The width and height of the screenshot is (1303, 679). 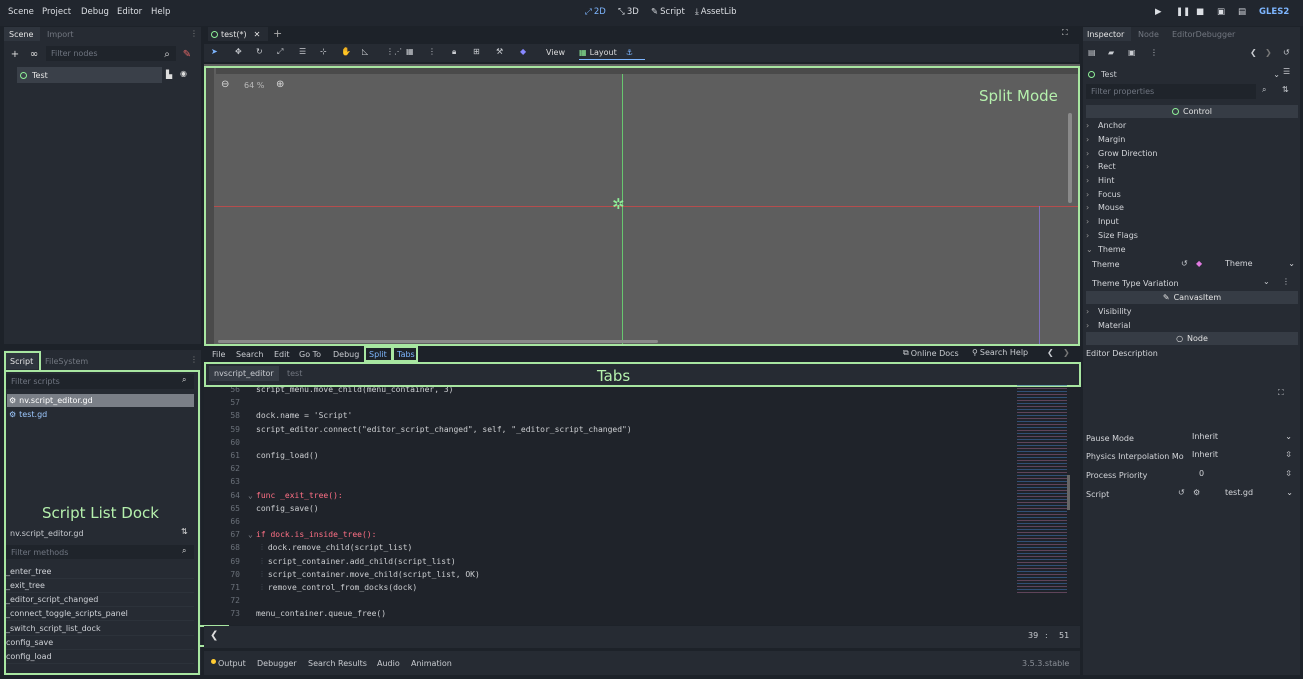 What do you see at coordinates (431, 663) in the screenshot?
I see `bottom-tab-animation: Animation` at bounding box center [431, 663].